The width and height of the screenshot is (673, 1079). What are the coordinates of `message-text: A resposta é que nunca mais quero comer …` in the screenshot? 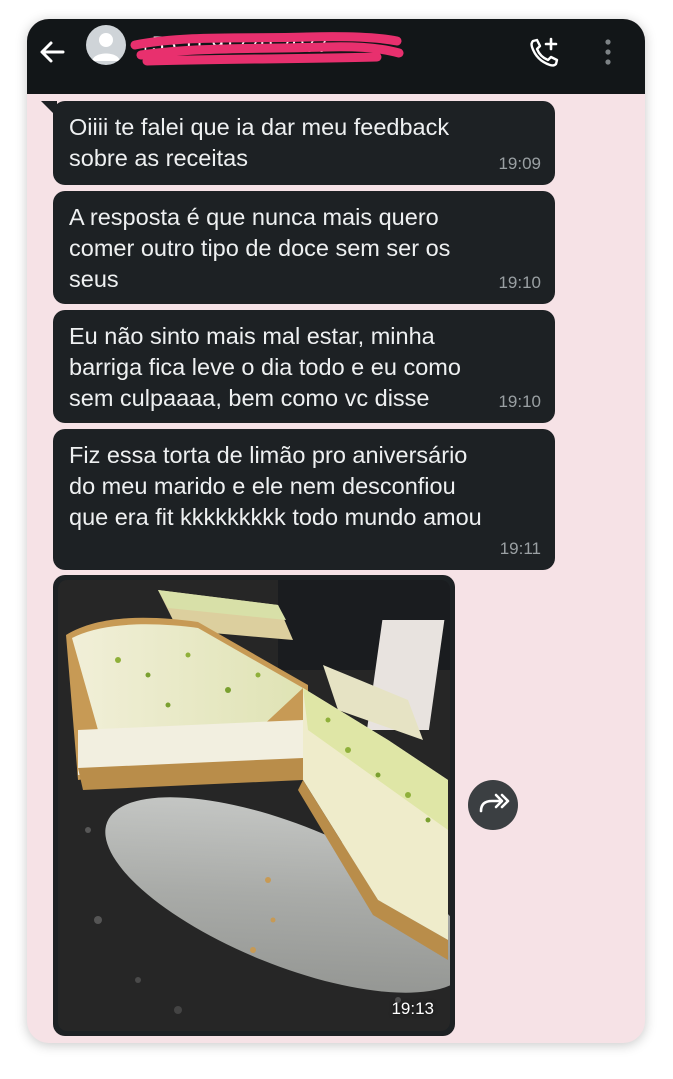 It's located at (260, 248).